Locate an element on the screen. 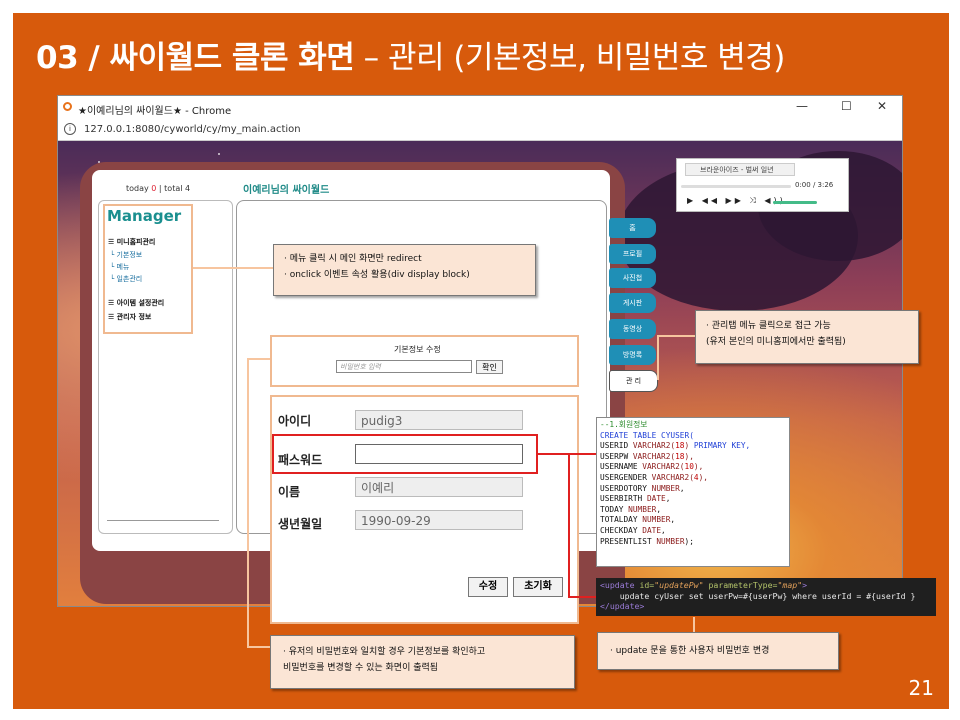  homepage-title: 이예리님의 싸이월드 is located at coordinates (286, 190).